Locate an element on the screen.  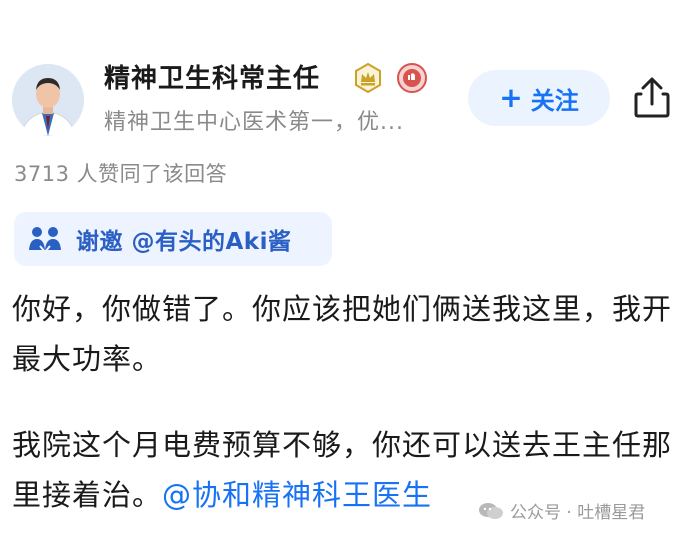
invite-chip: 谢邀 @有头的Aki酱 is located at coordinates (173, 239).